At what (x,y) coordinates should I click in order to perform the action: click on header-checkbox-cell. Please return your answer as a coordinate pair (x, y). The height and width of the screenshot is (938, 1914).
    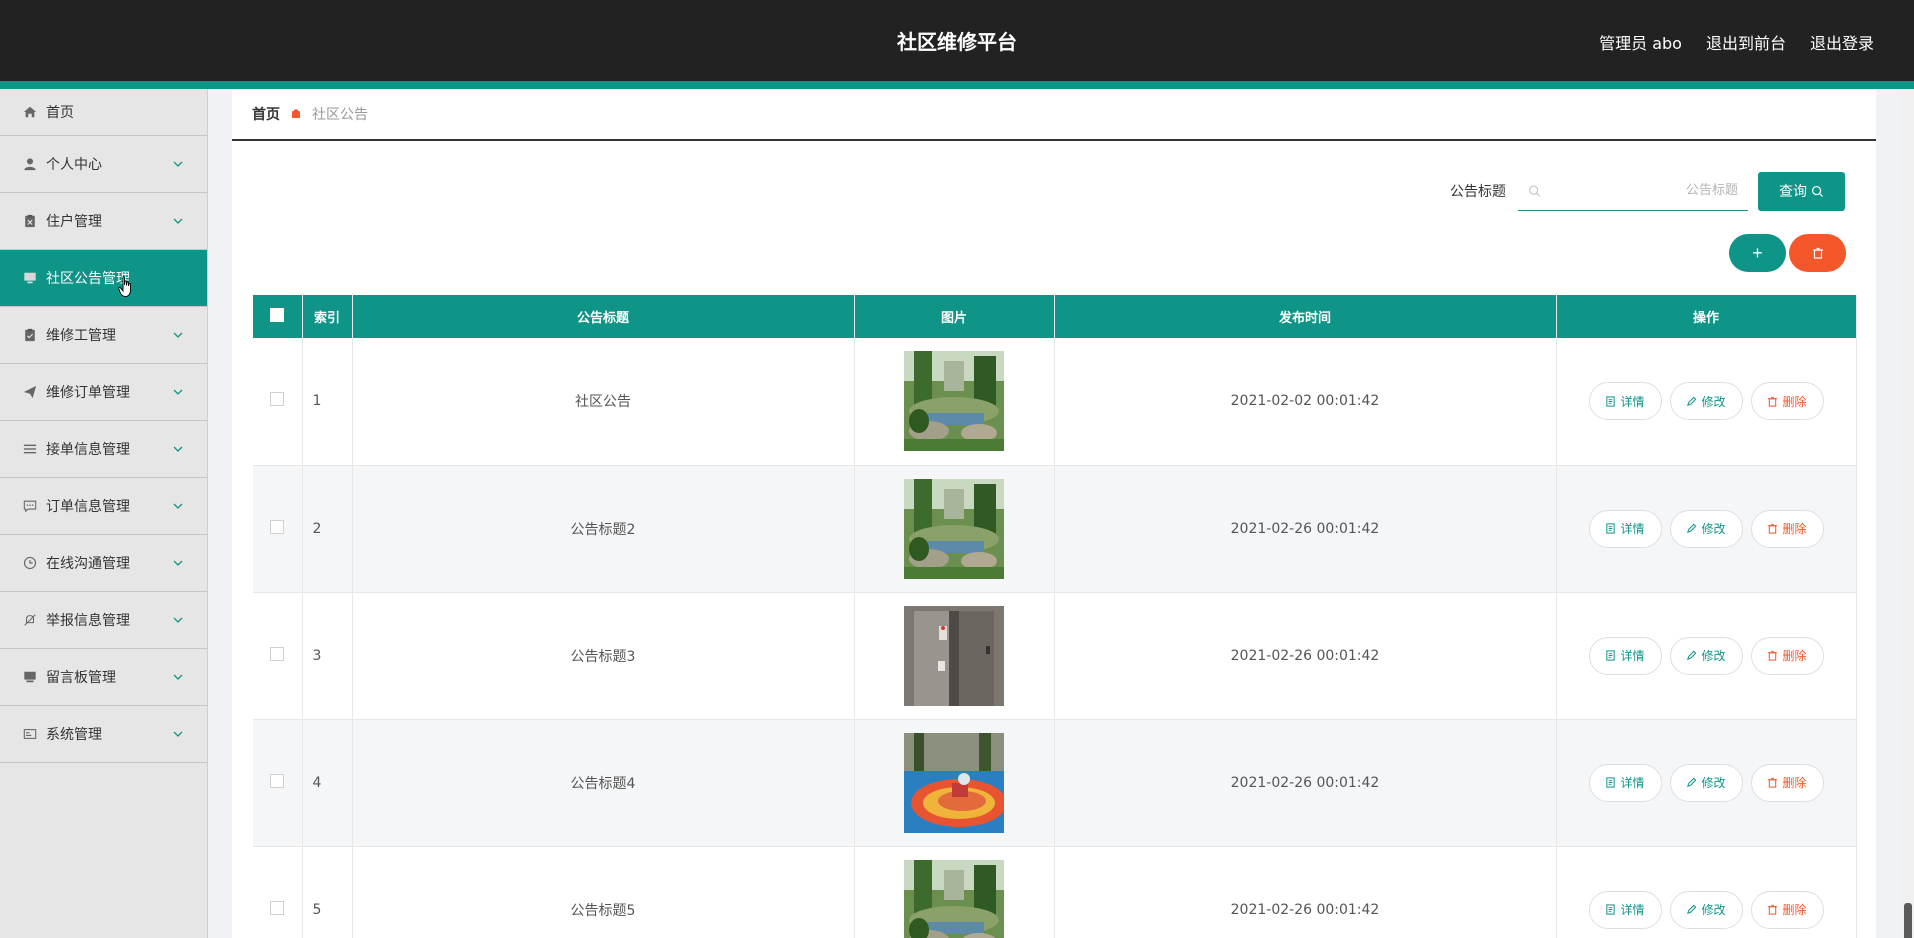
    Looking at the image, I should click on (278, 316).